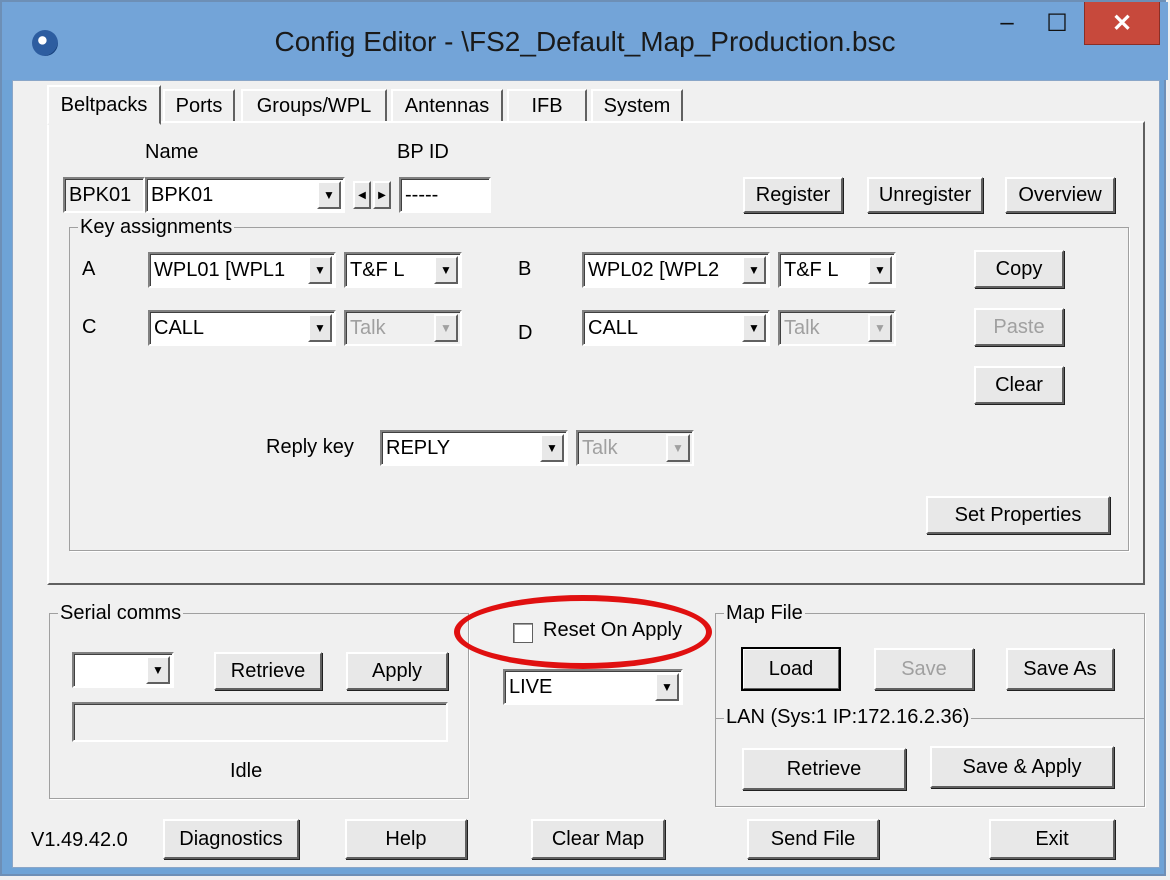 The height and width of the screenshot is (880, 1170). What do you see at coordinates (637, 106) in the screenshot?
I see `tab-system: System` at bounding box center [637, 106].